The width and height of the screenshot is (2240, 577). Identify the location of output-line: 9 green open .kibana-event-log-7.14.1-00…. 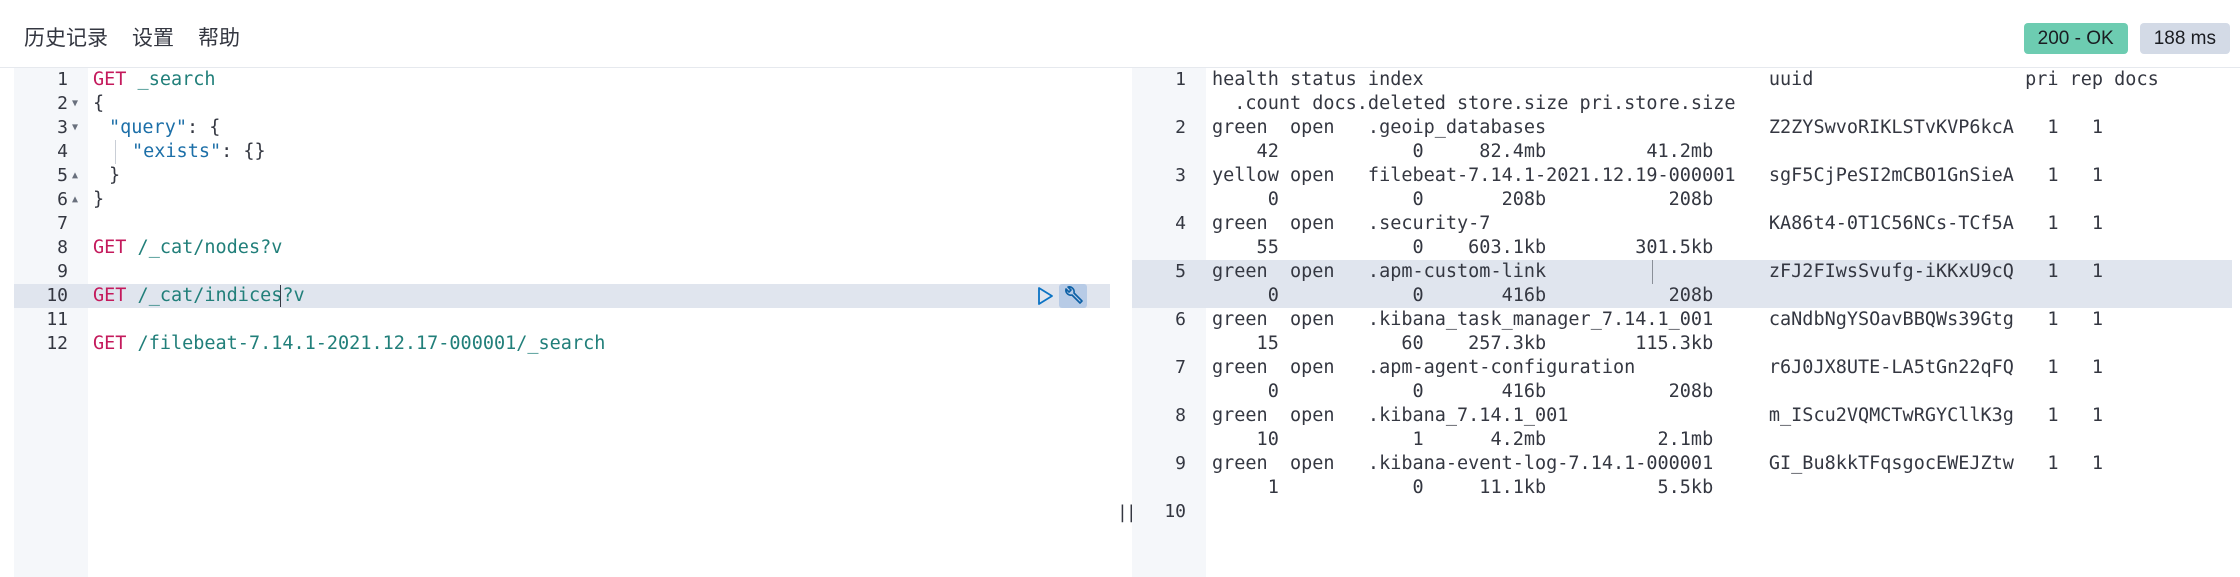
(1682, 476).